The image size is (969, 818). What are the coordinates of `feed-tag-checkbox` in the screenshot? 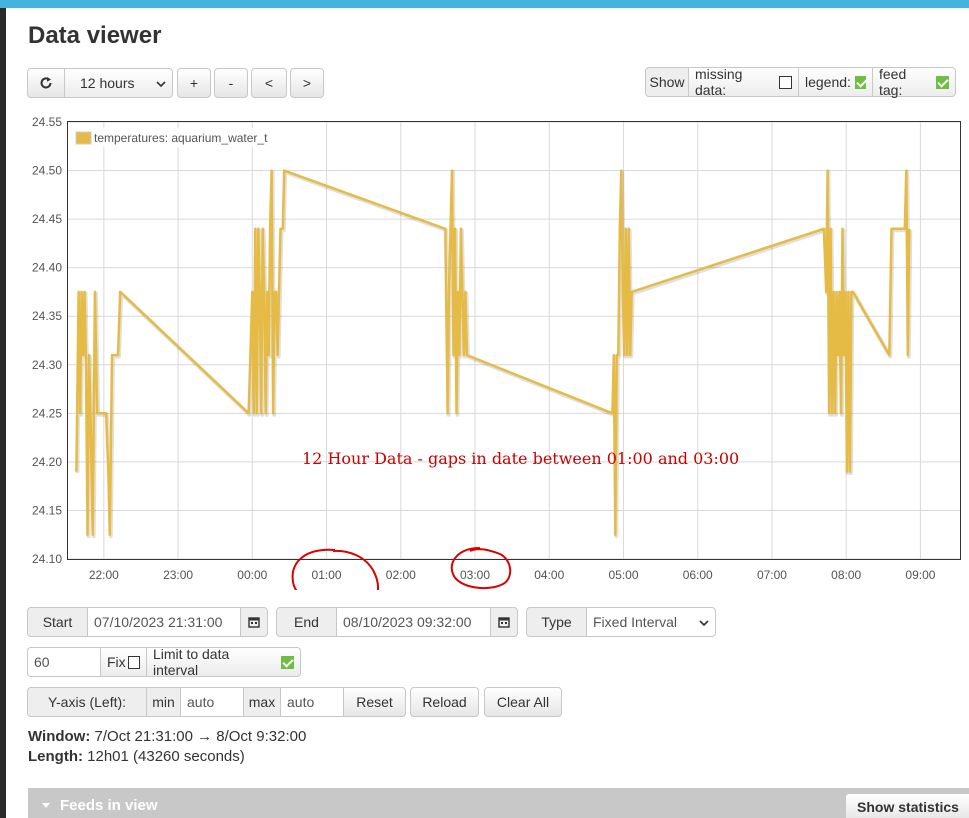 It's located at (942, 82).